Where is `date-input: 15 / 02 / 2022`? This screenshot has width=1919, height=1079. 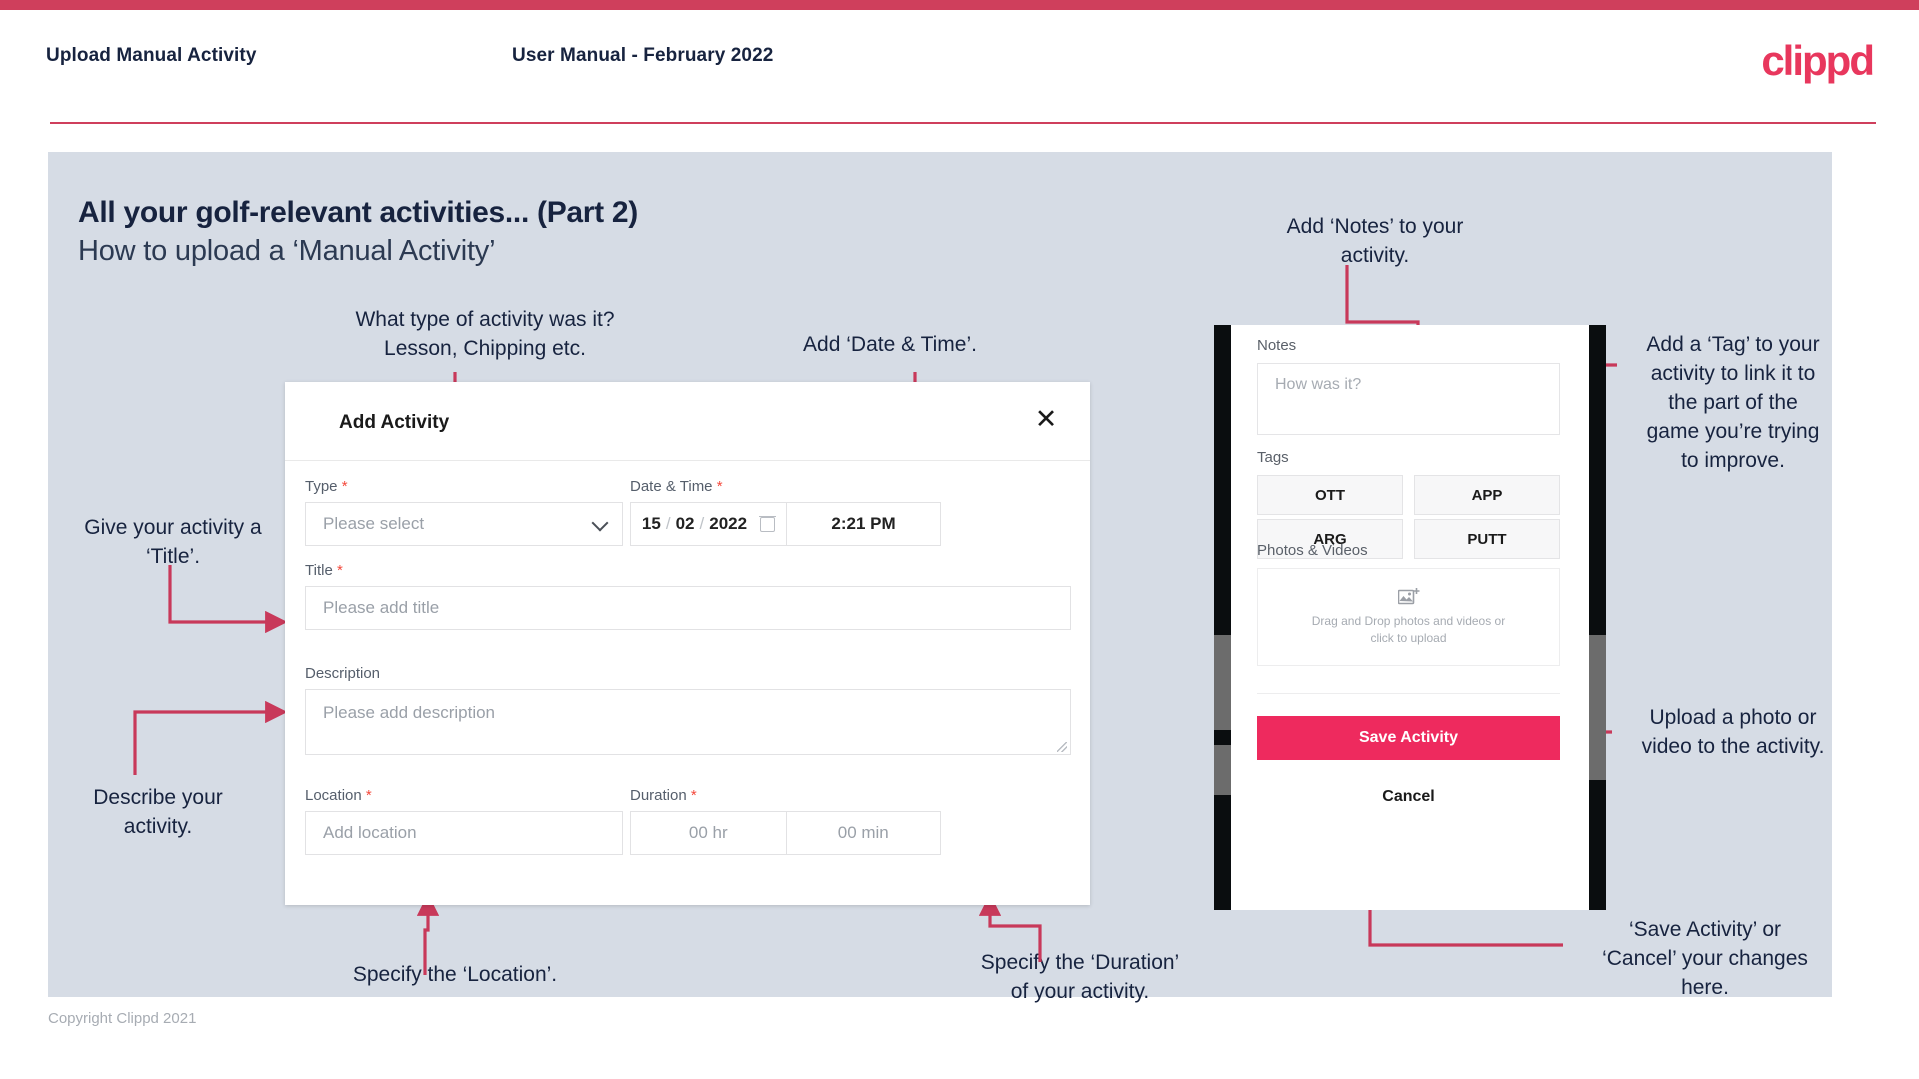 date-input: 15 / 02 / 2022 is located at coordinates (709, 524).